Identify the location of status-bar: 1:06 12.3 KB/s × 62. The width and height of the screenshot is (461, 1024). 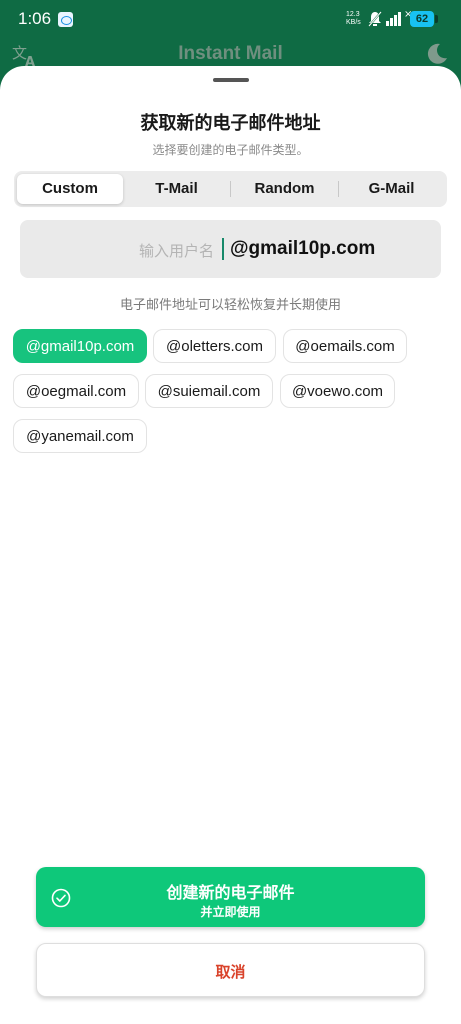
(230, 20).